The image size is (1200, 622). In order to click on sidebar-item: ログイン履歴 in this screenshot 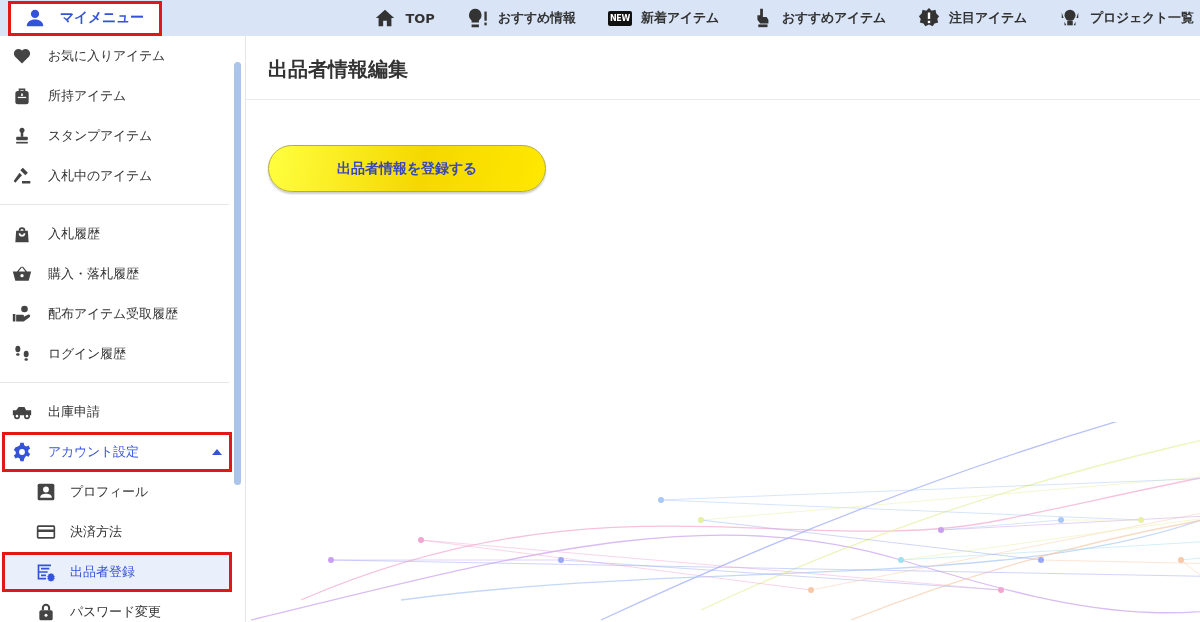, I will do `click(117, 354)`.